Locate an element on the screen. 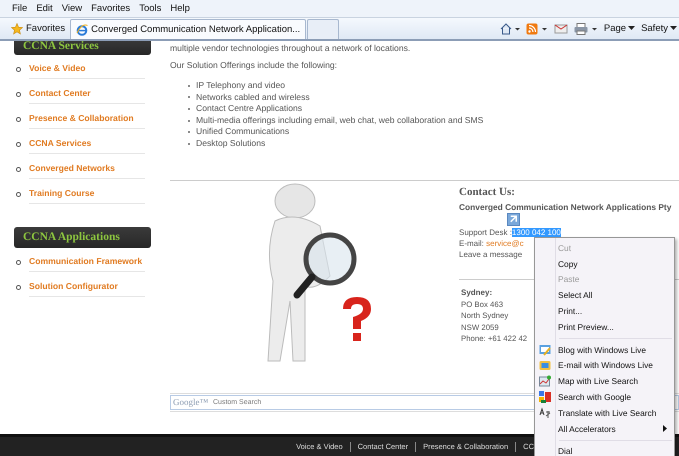  feed-button is located at coordinates (537, 28).